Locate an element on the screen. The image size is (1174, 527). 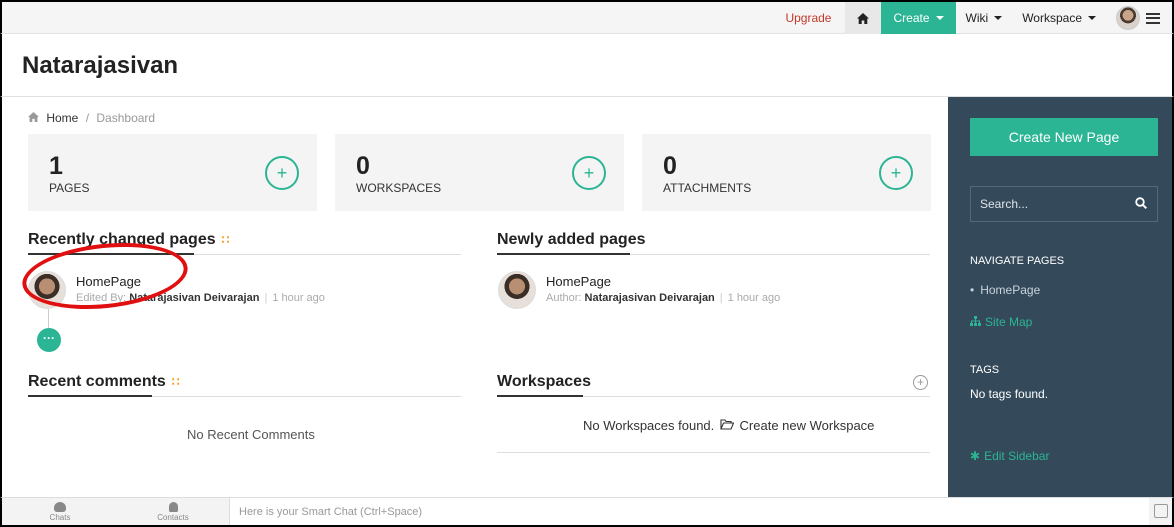
workspaces-count: 0 is located at coordinates (363, 166).